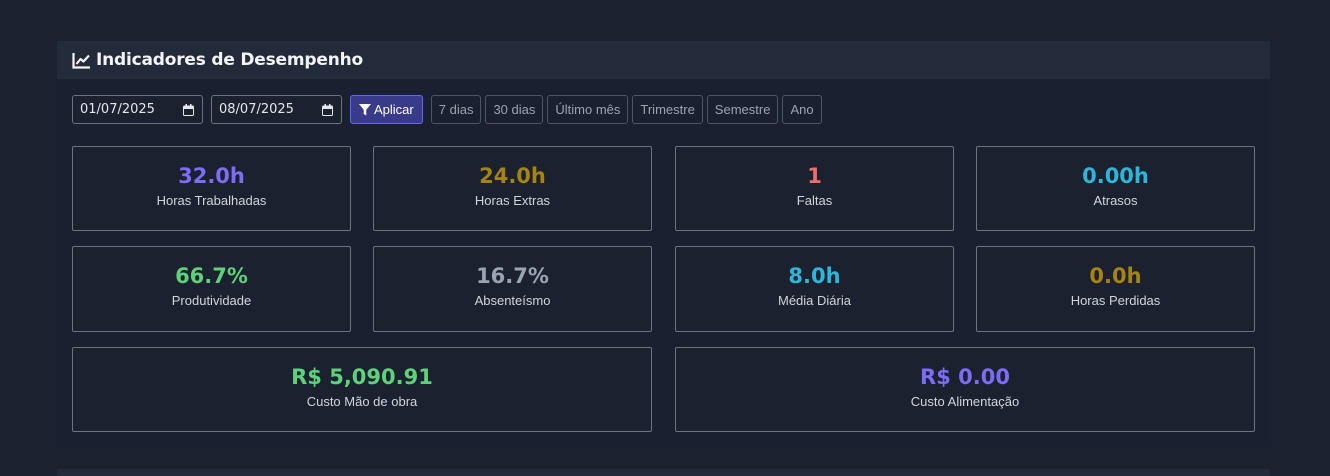 This screenshot has height=476, width=1330. Describe the element at coordinates (394, 109) in the screenshot. I see `apply-button-label: Aplicar` at that location.